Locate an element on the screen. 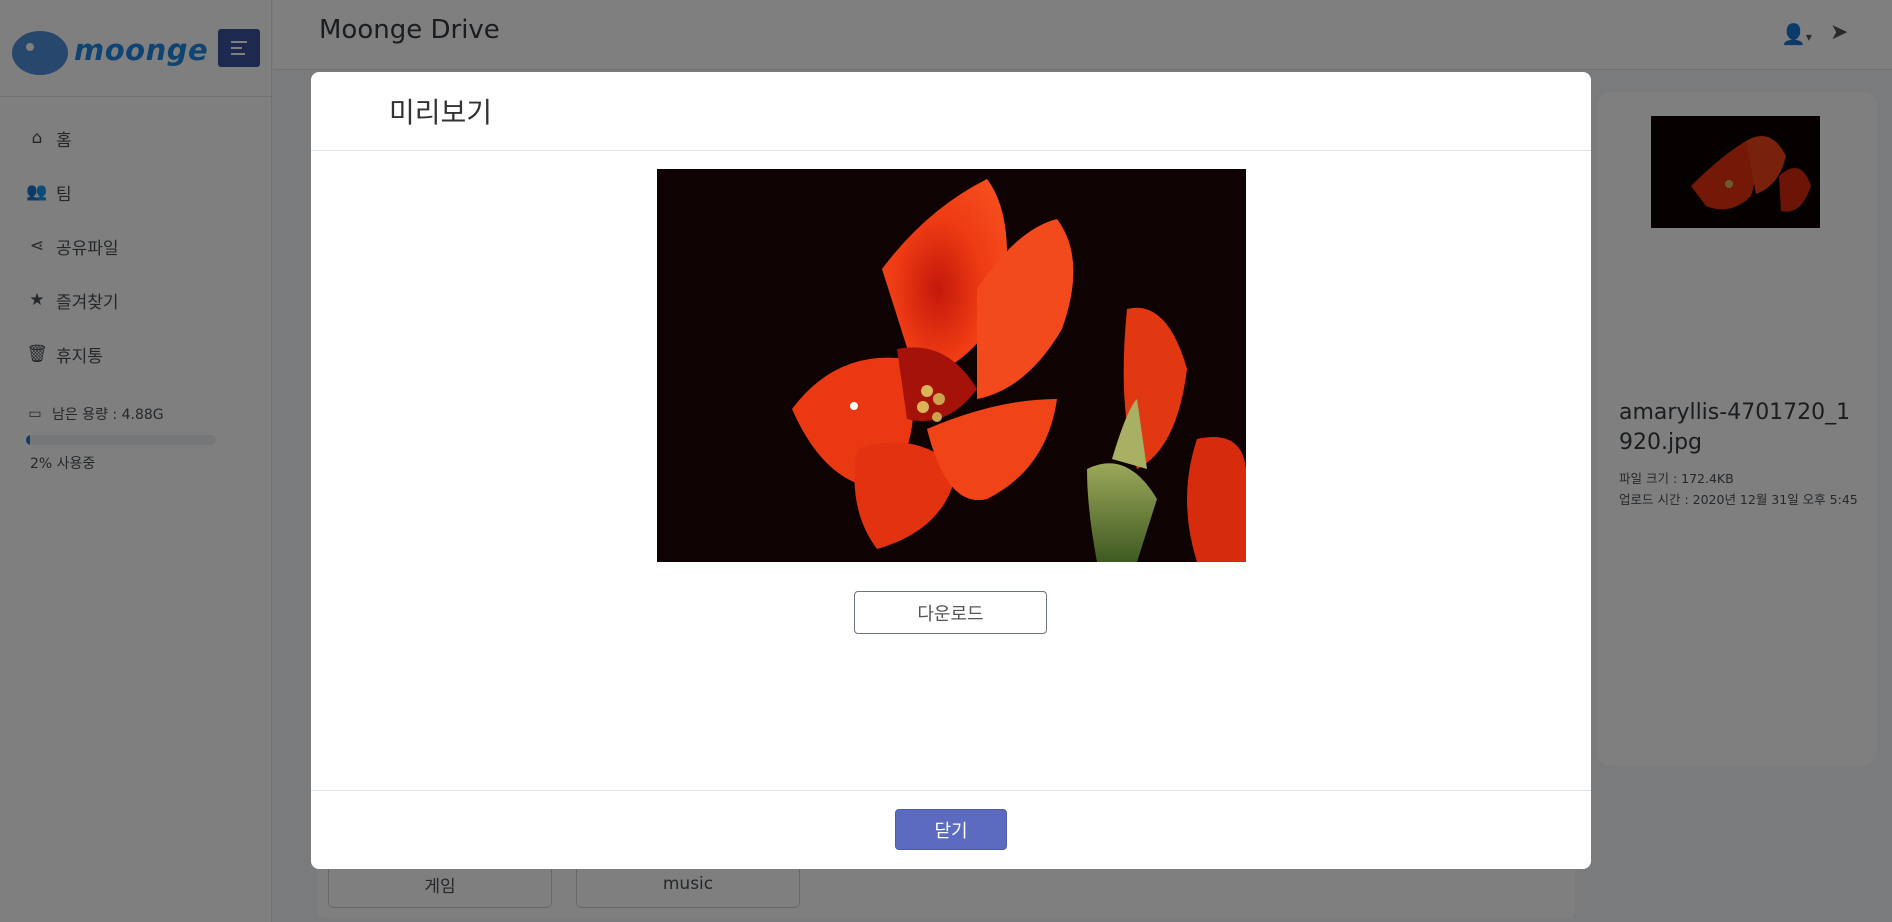 The image size is (1892, 922). modal-header: 미리보기 is located at coordinates (951, 111).